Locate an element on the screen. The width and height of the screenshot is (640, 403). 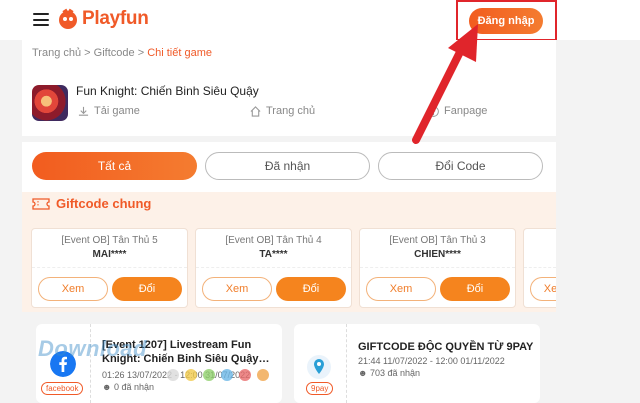
download-game-link: Tải game is located at coordinates (109, 111).